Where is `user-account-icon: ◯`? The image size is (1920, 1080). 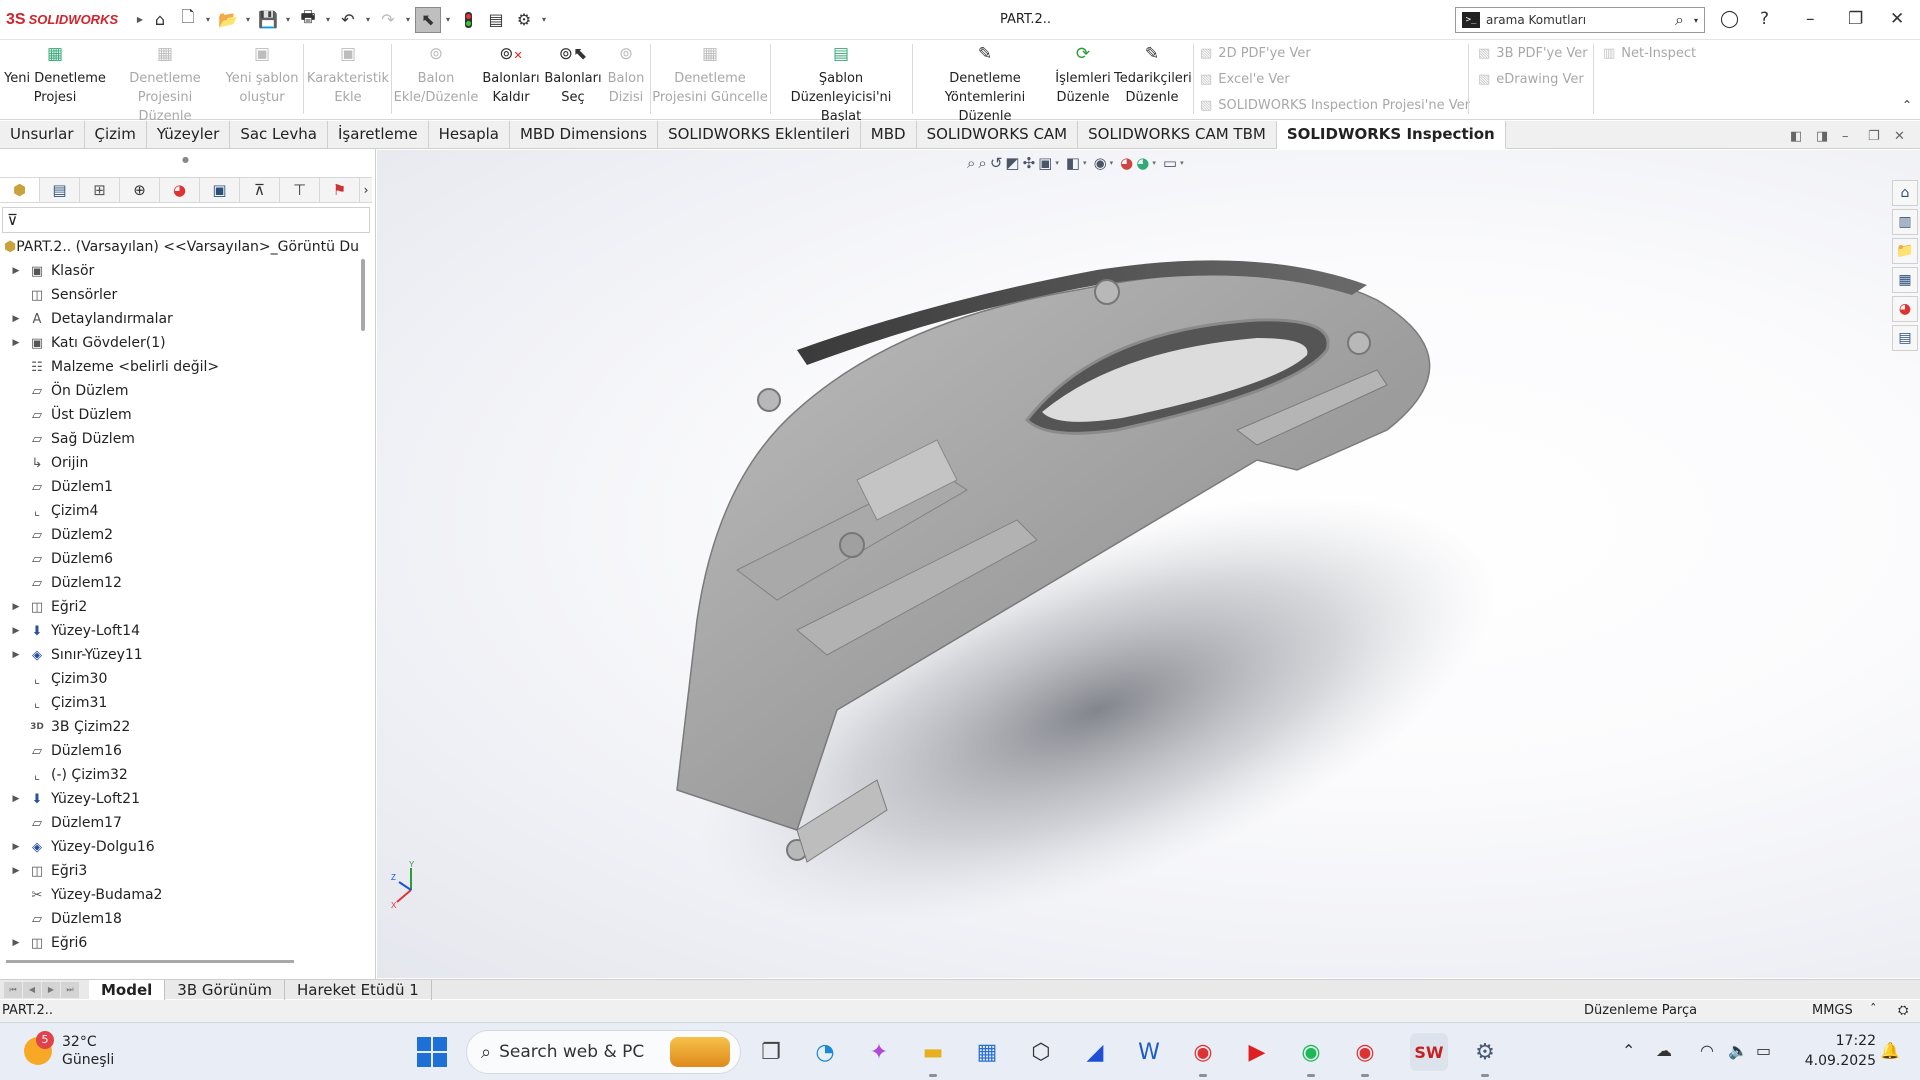 user-account-icon: ◯ is located at coordinates (1729, 19).